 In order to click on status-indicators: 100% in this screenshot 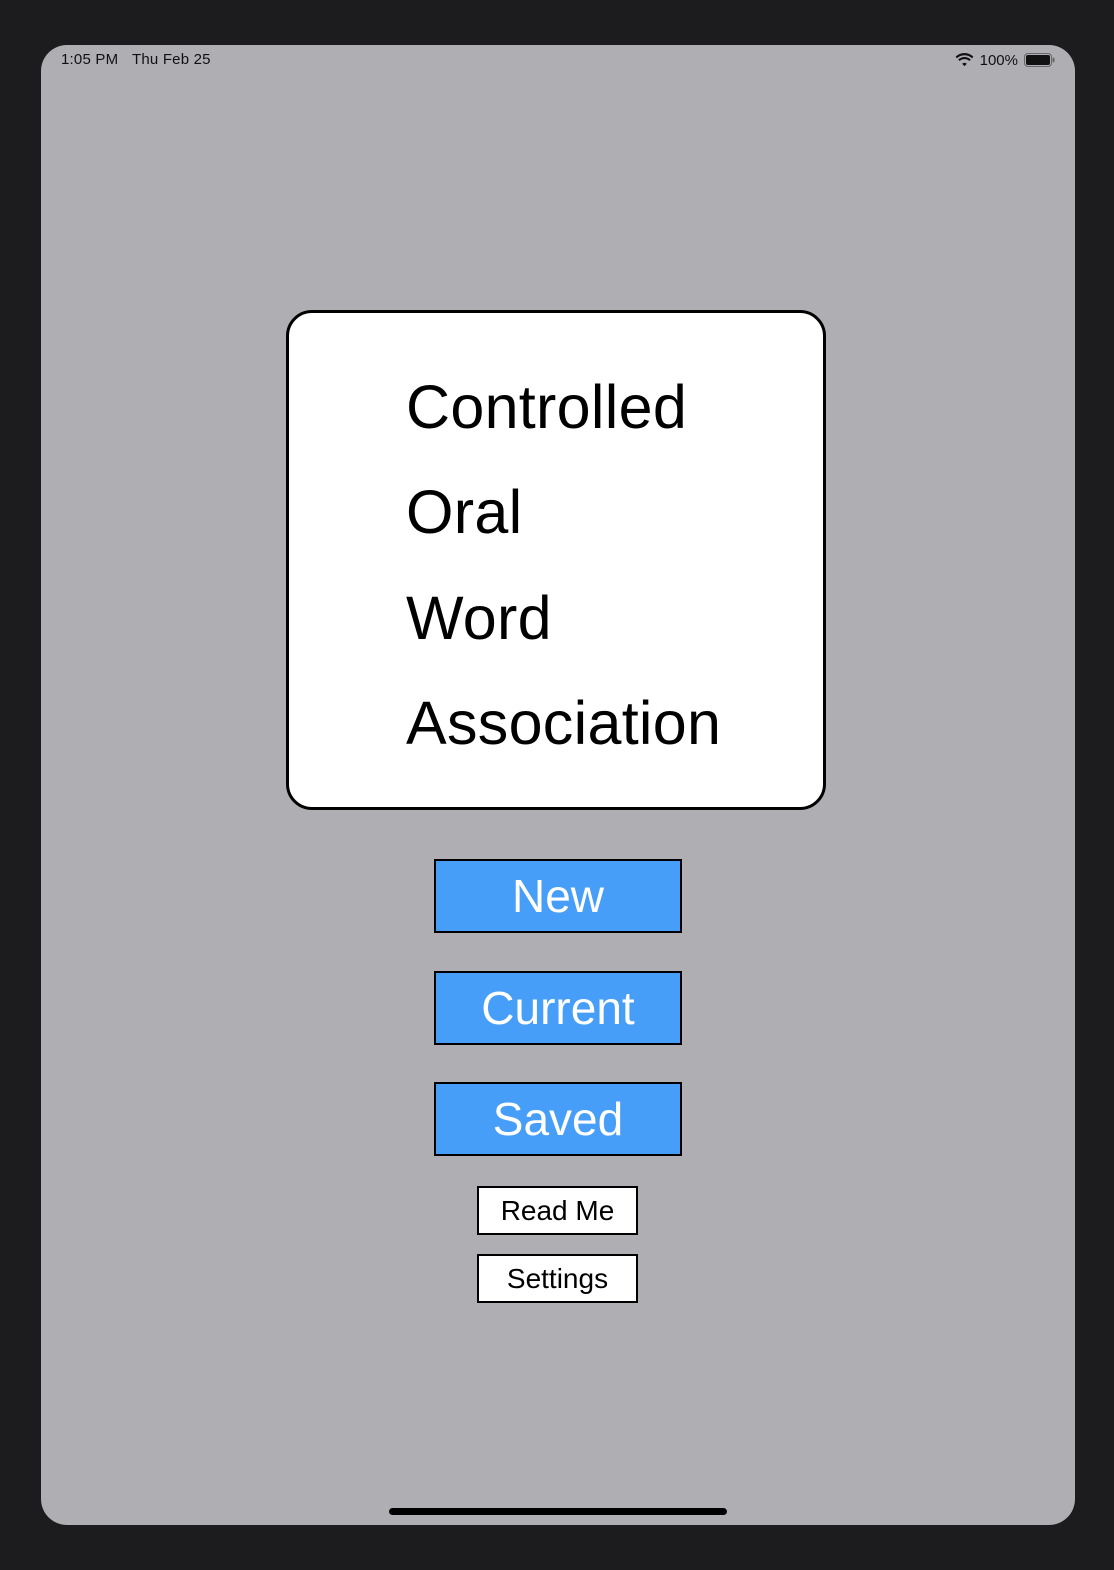, I will do `click(1005, 60)`.